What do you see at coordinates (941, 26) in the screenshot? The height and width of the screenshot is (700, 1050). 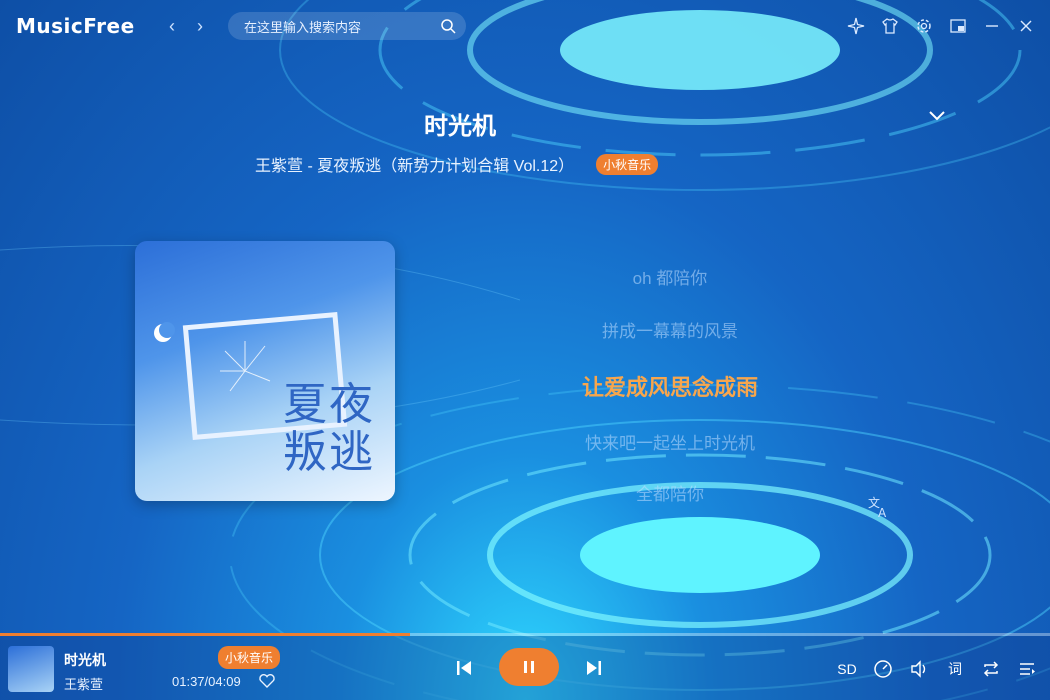 I see `window-controls` at bounding box center [941, 26].